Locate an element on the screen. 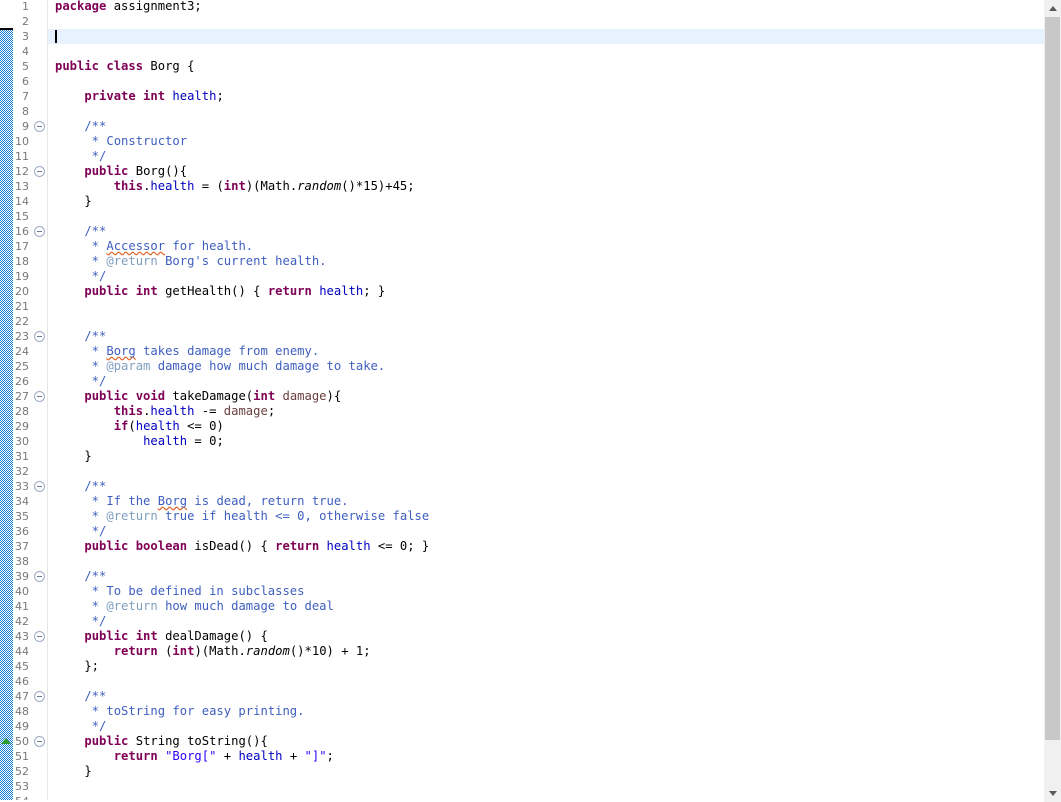 This screenshot has width=1061, height=802. changed-lines-band is located at coordinates (6, 415).